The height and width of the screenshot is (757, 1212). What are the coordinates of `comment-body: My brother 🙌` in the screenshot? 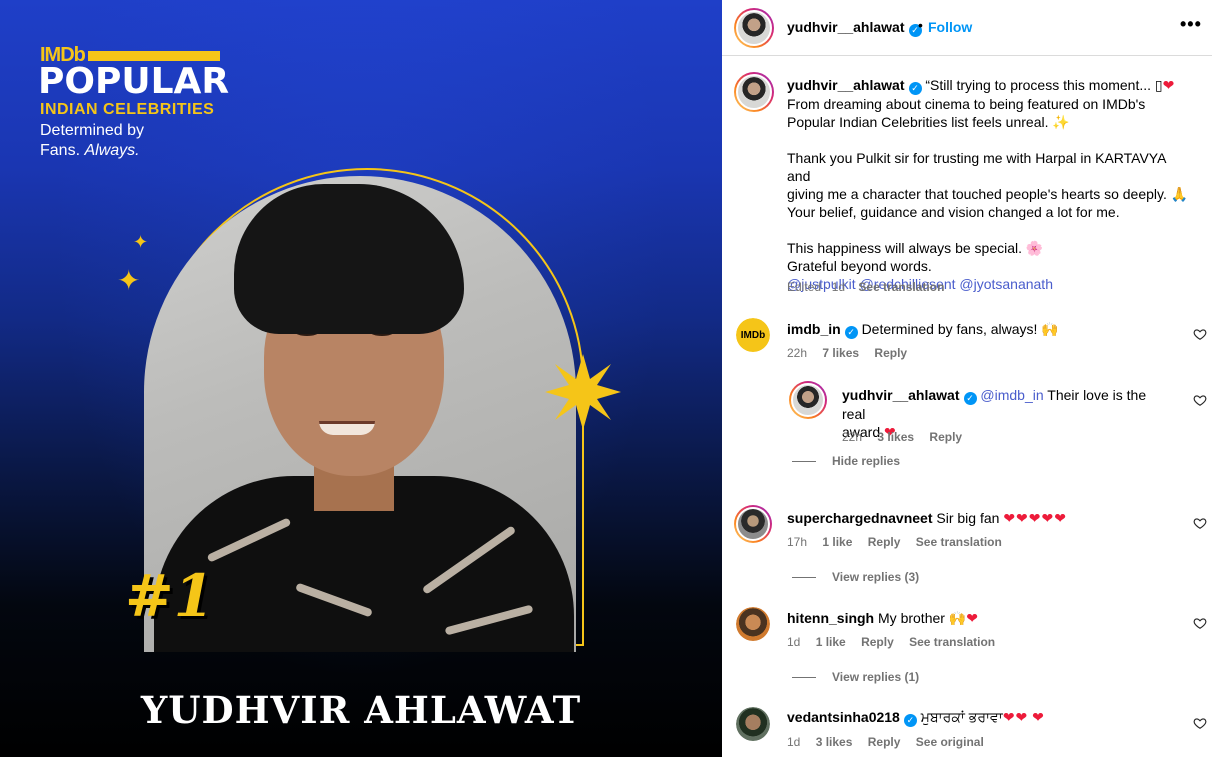 It's located at (922, 618).